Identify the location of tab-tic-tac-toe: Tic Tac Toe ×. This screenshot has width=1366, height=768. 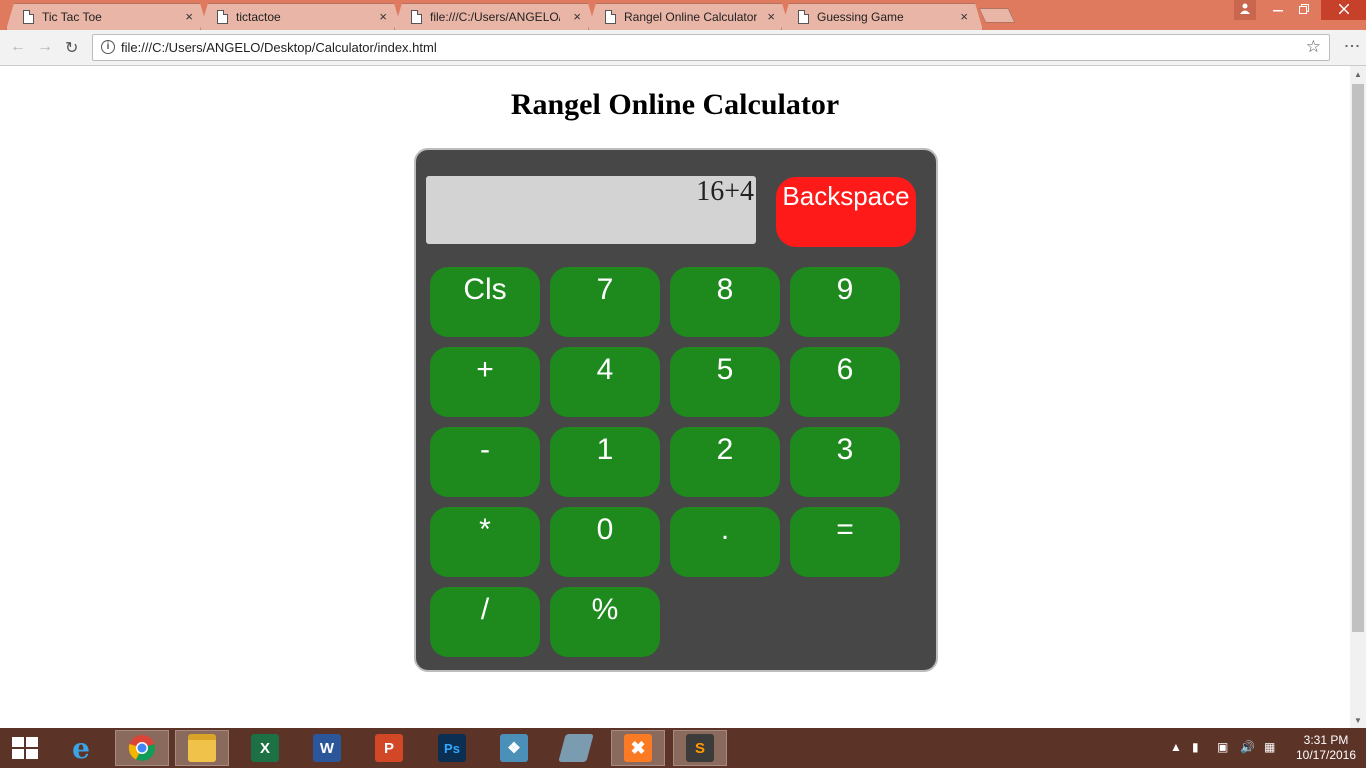
(107, 16).